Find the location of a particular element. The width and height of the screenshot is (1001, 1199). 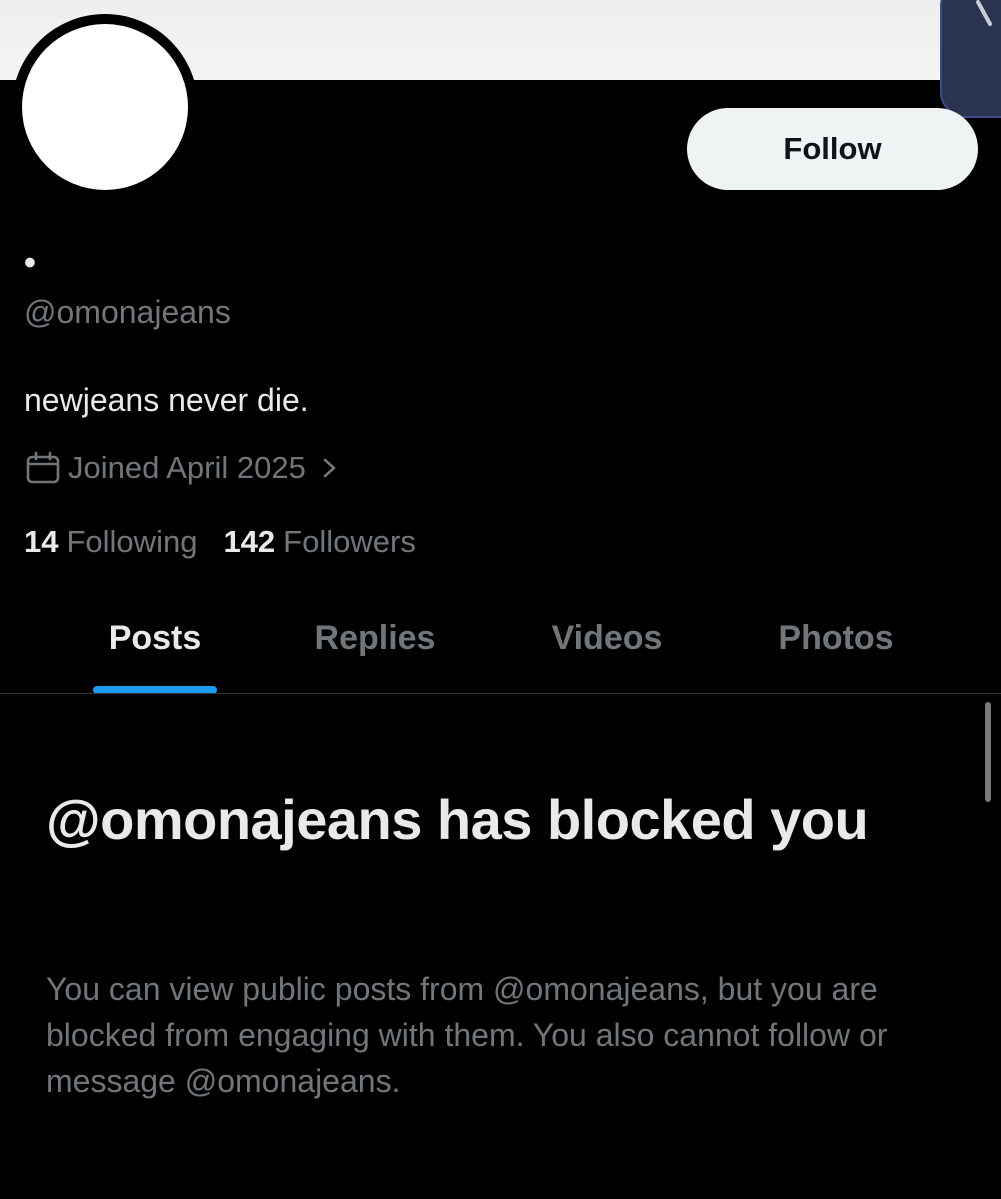

joined-date-row: Joined April 2025 is located at coordinates (182, 468).